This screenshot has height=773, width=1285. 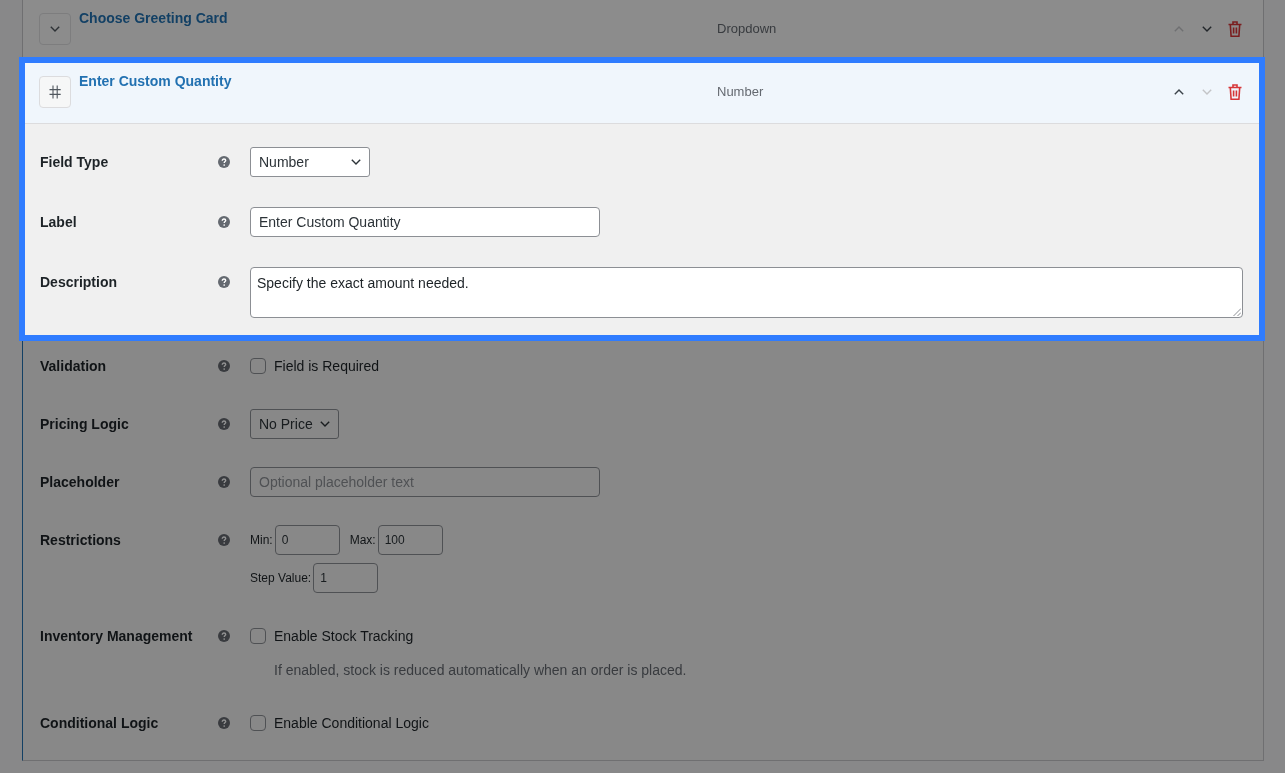 What do you see at coordinates (741, 92) in the screenshot?
I see `field-type-label: Number` at bounding box center [741, 92].